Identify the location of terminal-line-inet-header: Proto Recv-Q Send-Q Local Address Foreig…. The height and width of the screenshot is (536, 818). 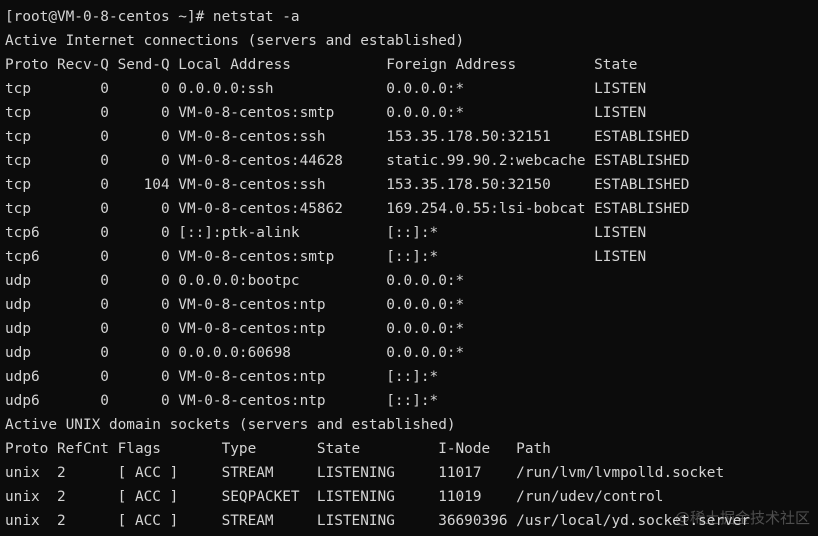
(321, 65).